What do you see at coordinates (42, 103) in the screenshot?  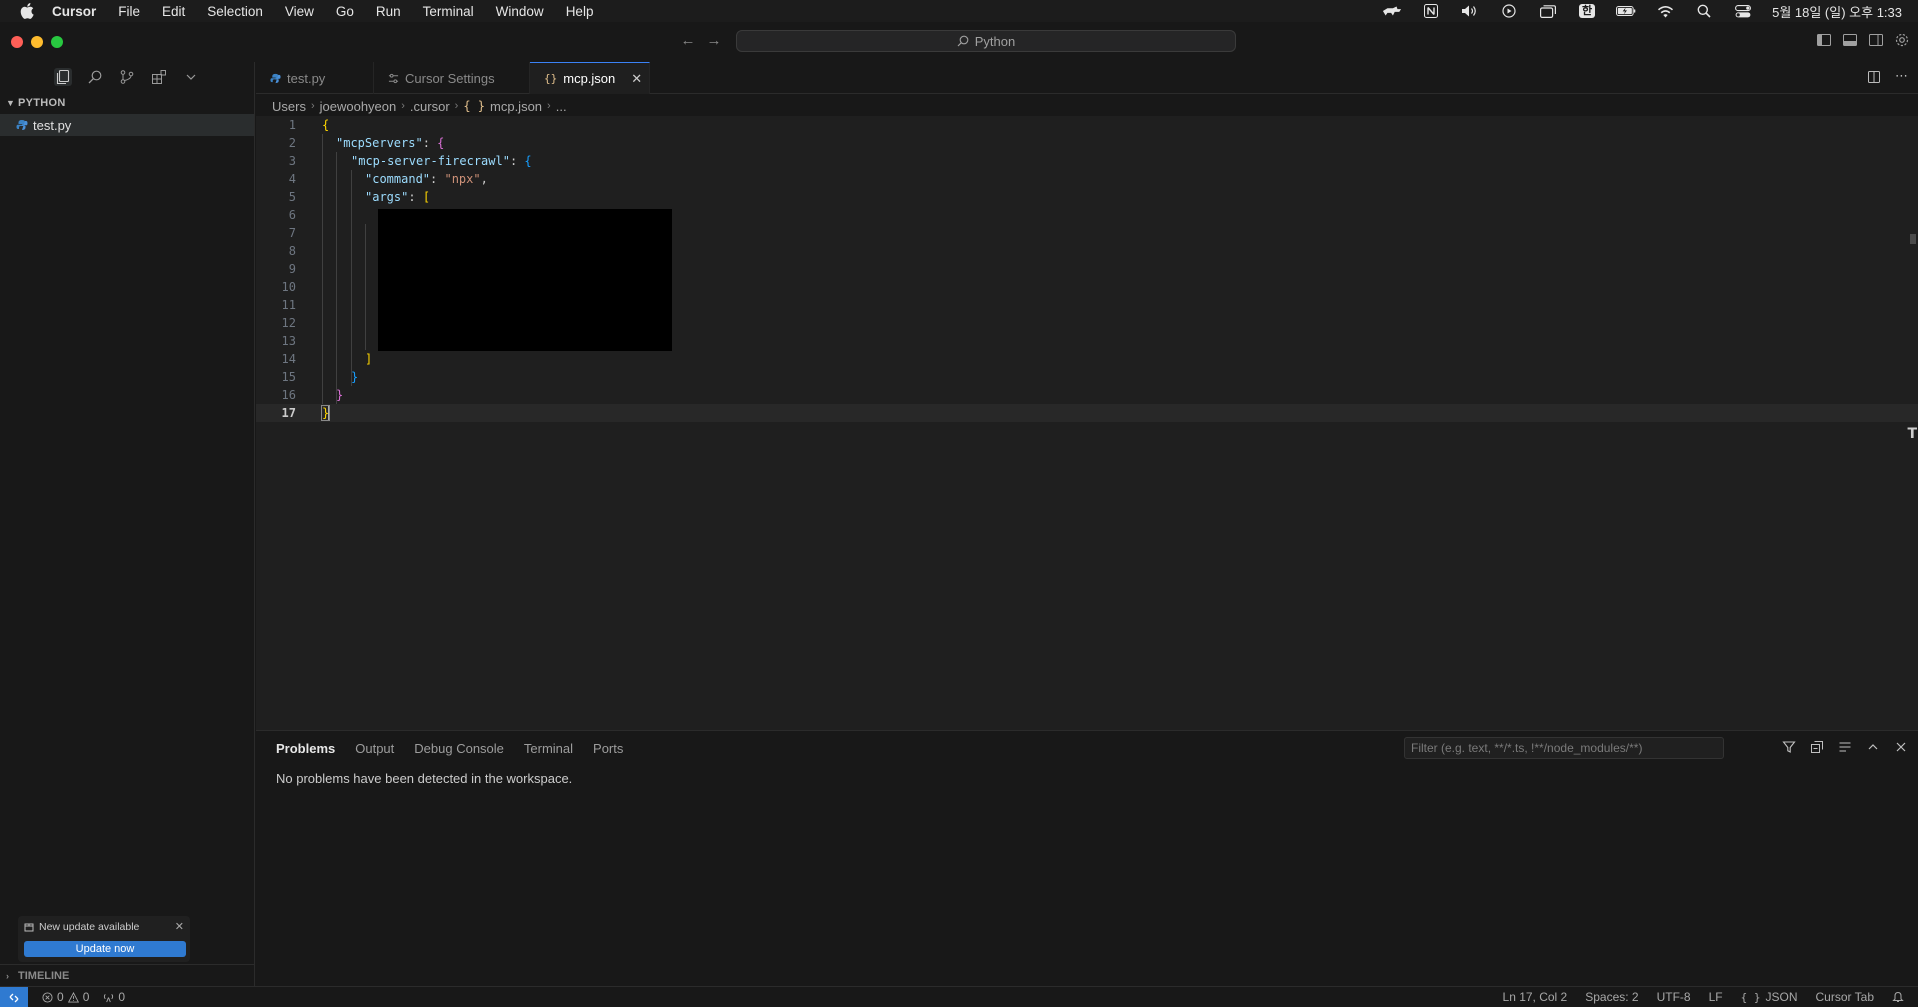 I see `explorer-section-title: PYTHON` at bounding box center [42, 103].